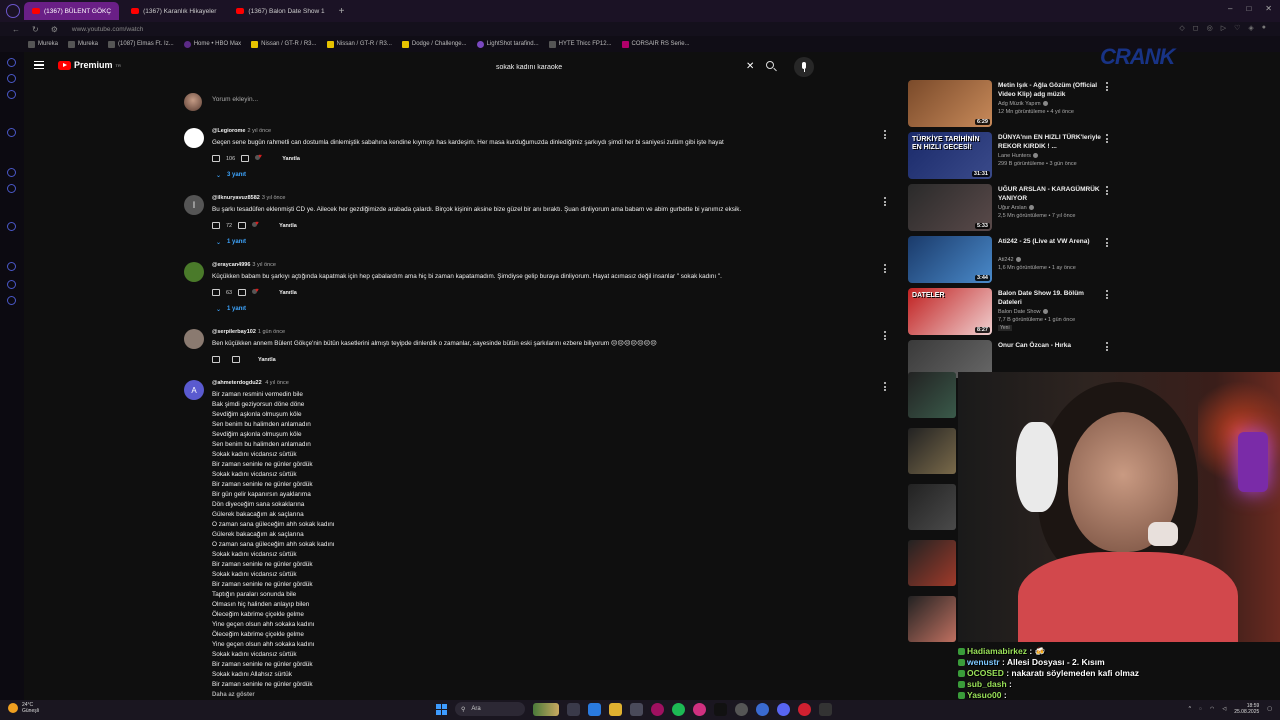 This screenshot has width=1280, height=720. Describe the element at coordinates (1018, 156) in the screenshot. I see `channel-name: Lane Hunters` at that location.